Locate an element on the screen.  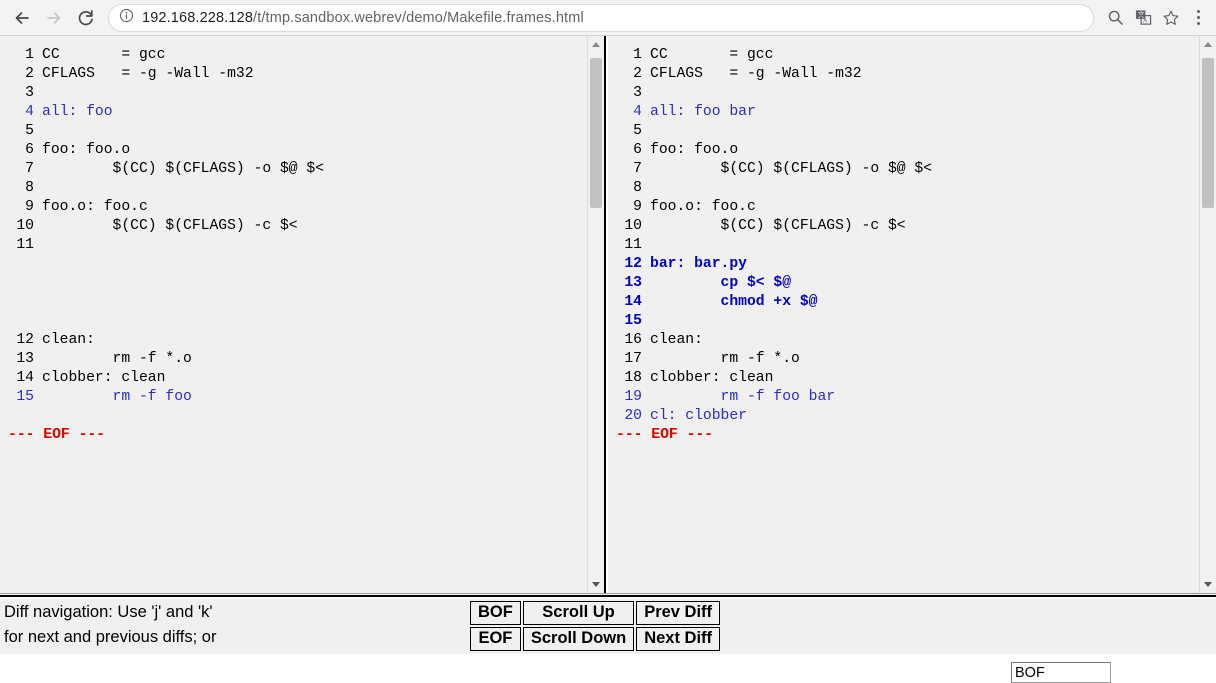
line-text: cl: clobber is located at coordinates (698, 416).